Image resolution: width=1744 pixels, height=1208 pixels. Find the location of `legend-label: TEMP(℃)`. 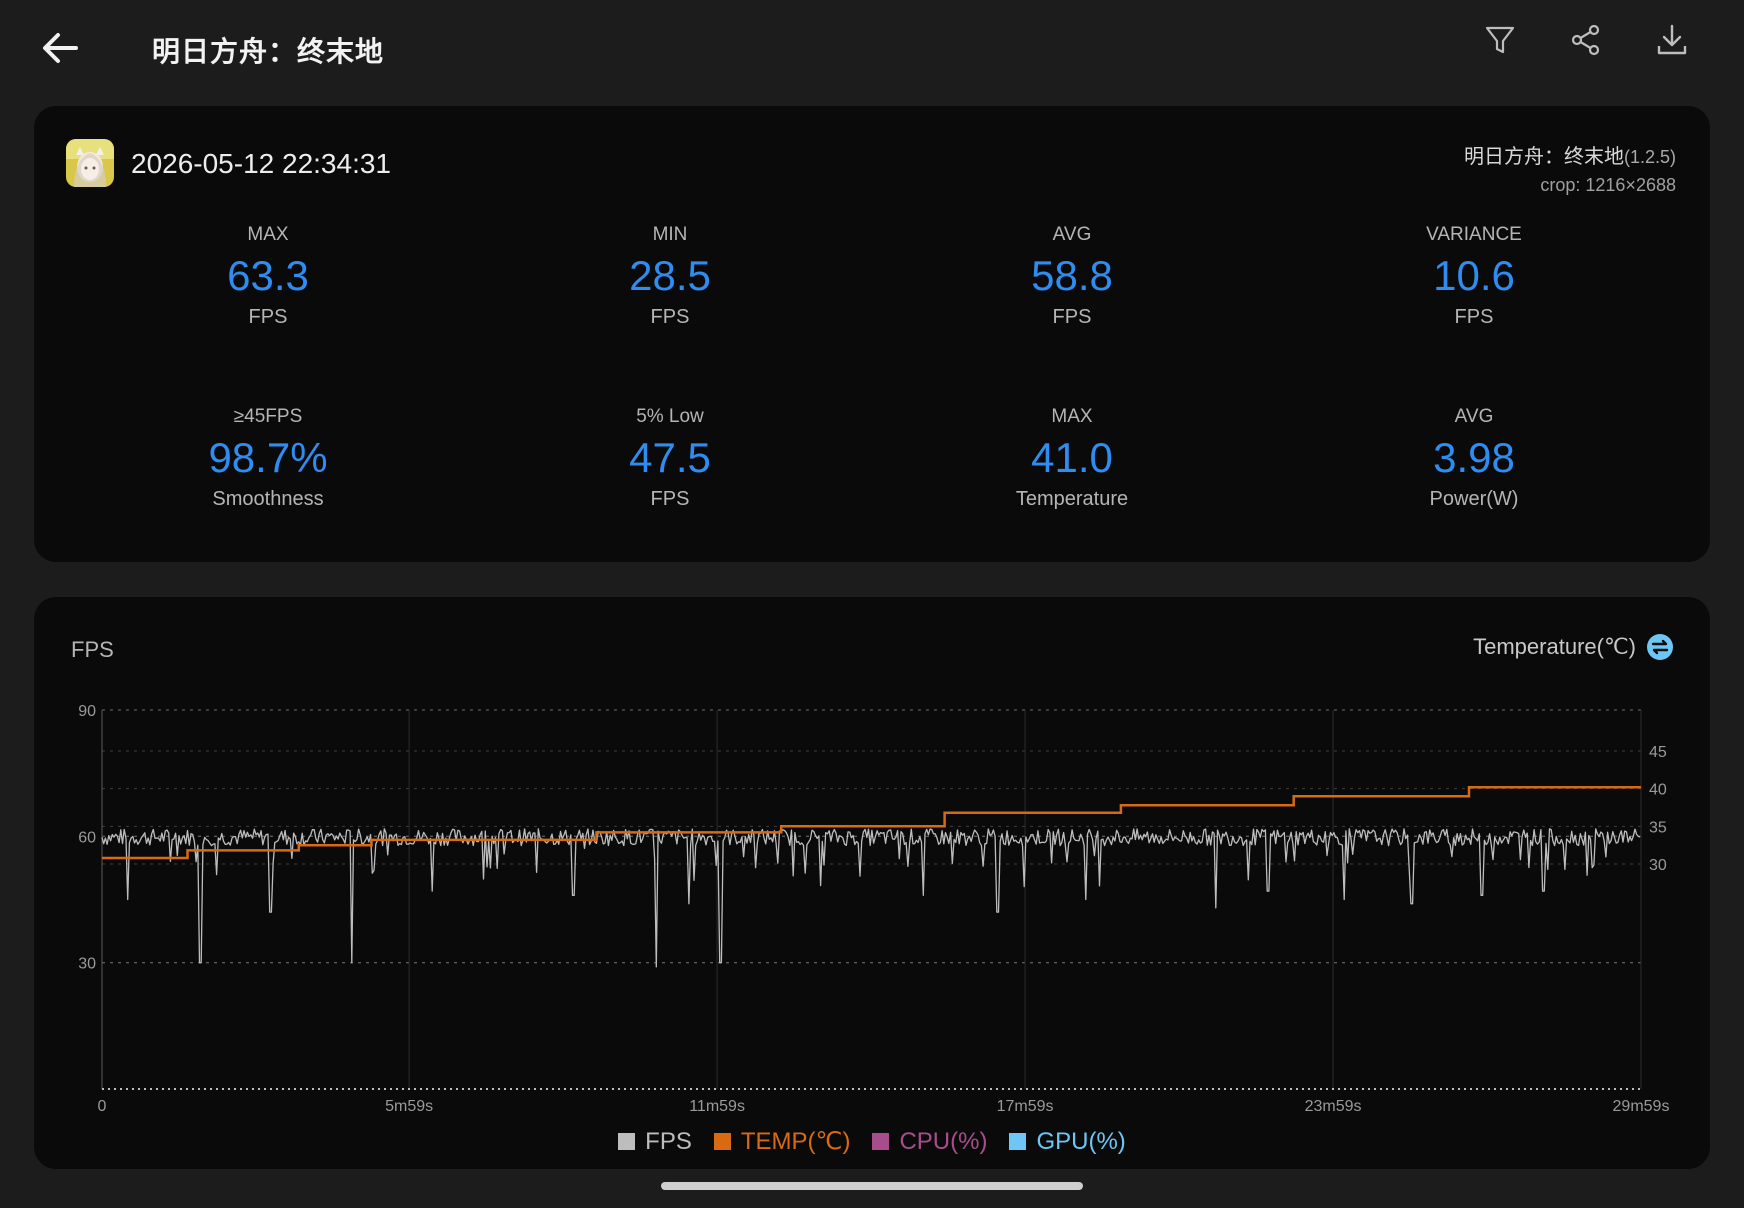

legend-label: TEMP(℃) is located at coordinates (795, 1141).